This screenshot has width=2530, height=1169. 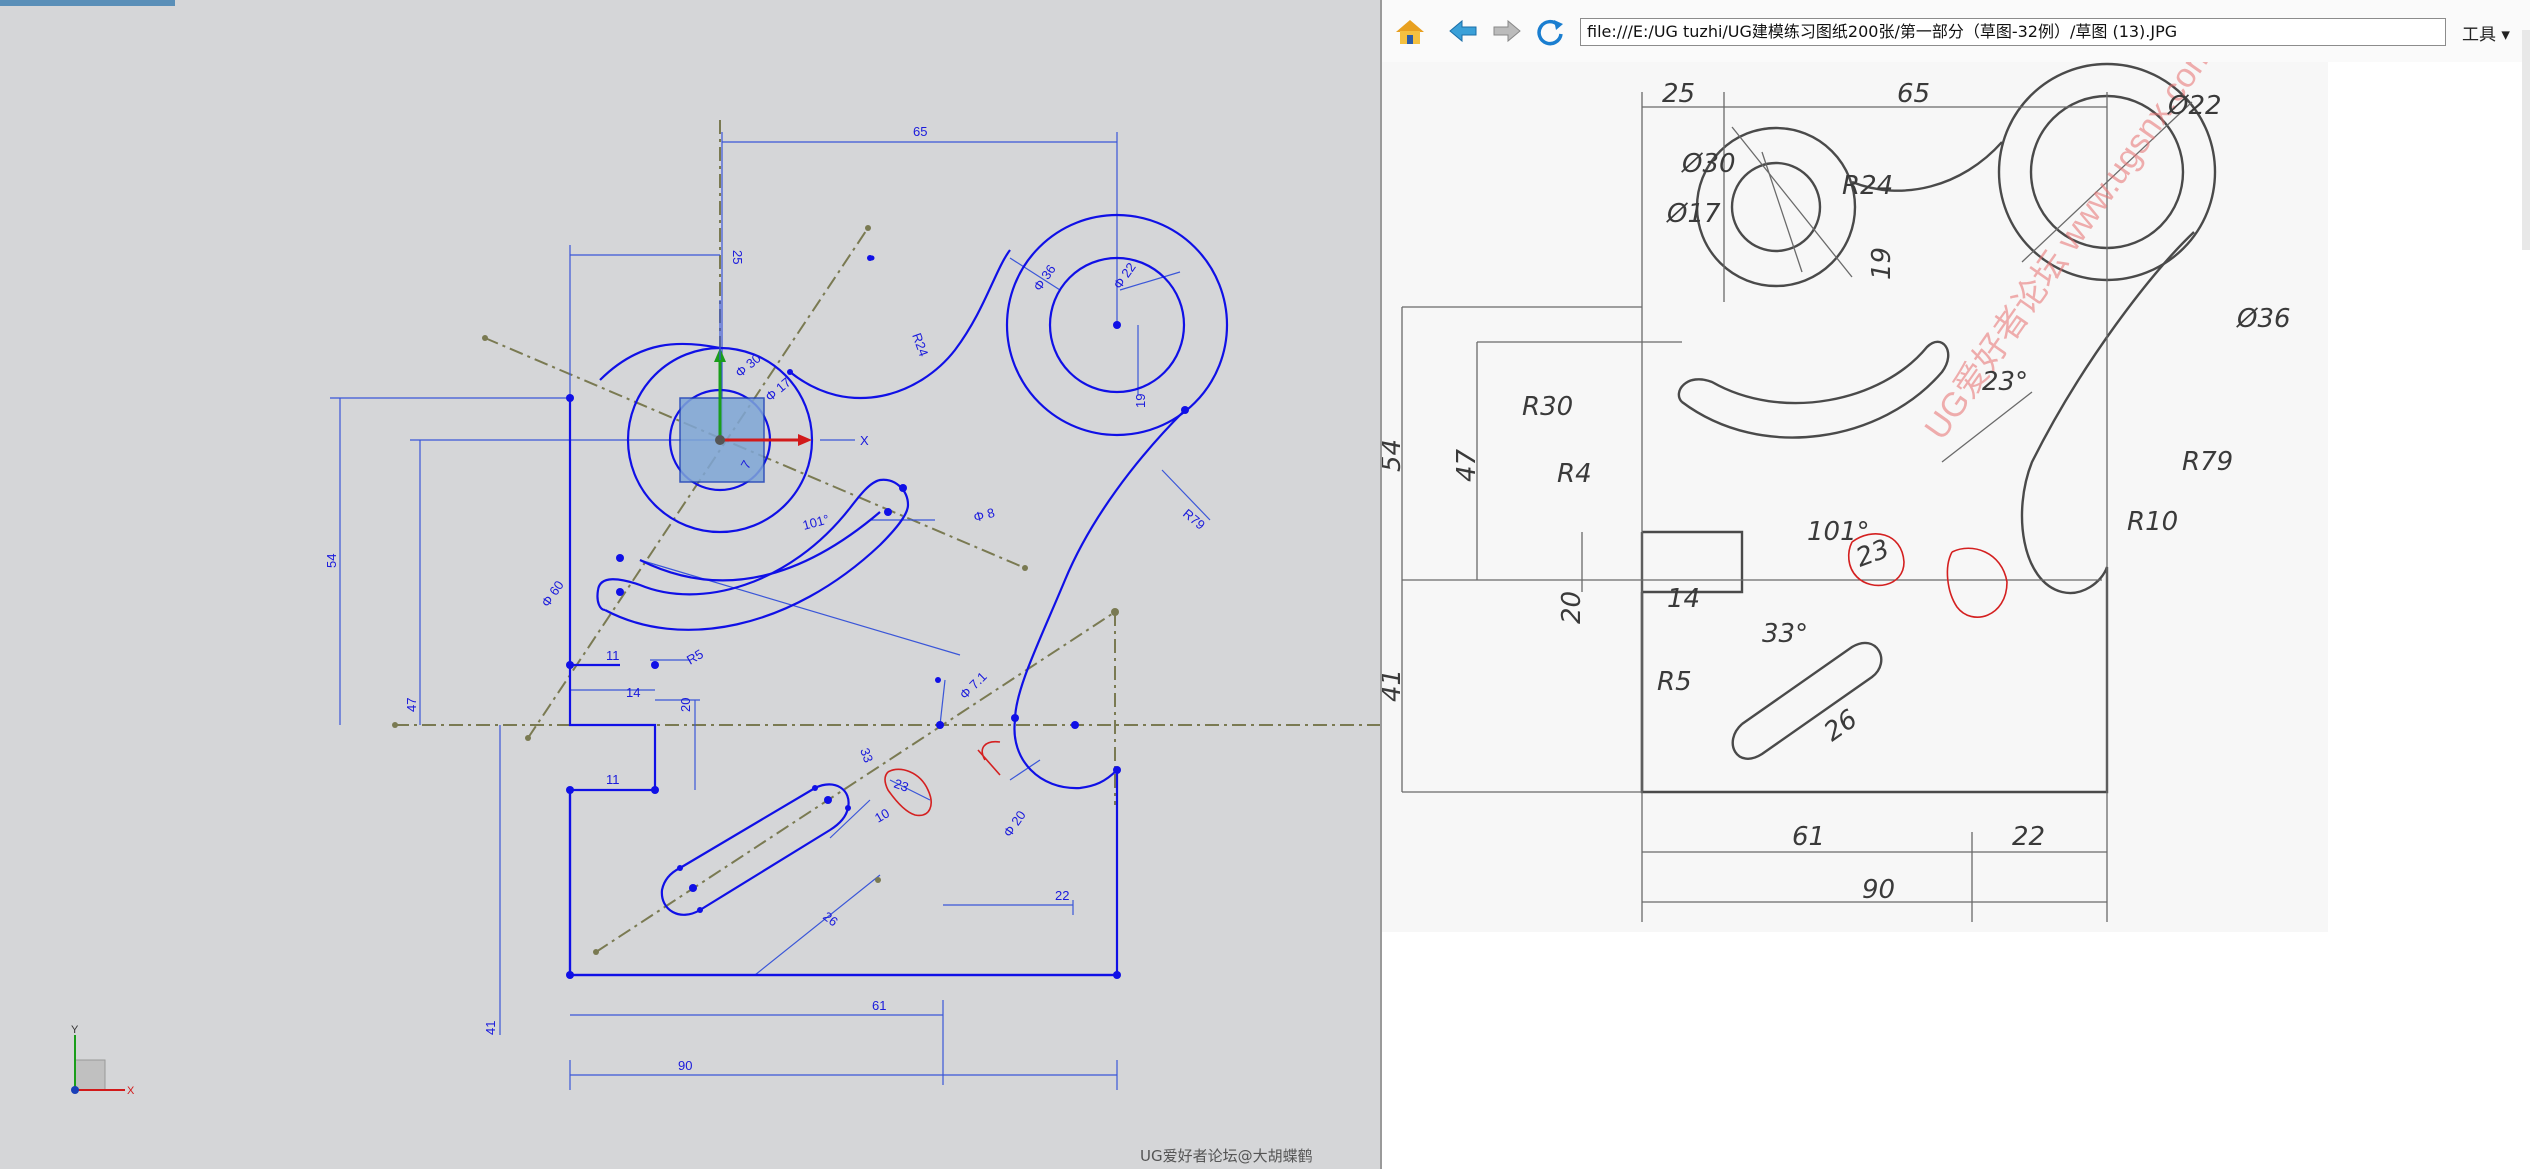 I want to click on dim-phi36: Φ 36, so click(x=1044, y=278).